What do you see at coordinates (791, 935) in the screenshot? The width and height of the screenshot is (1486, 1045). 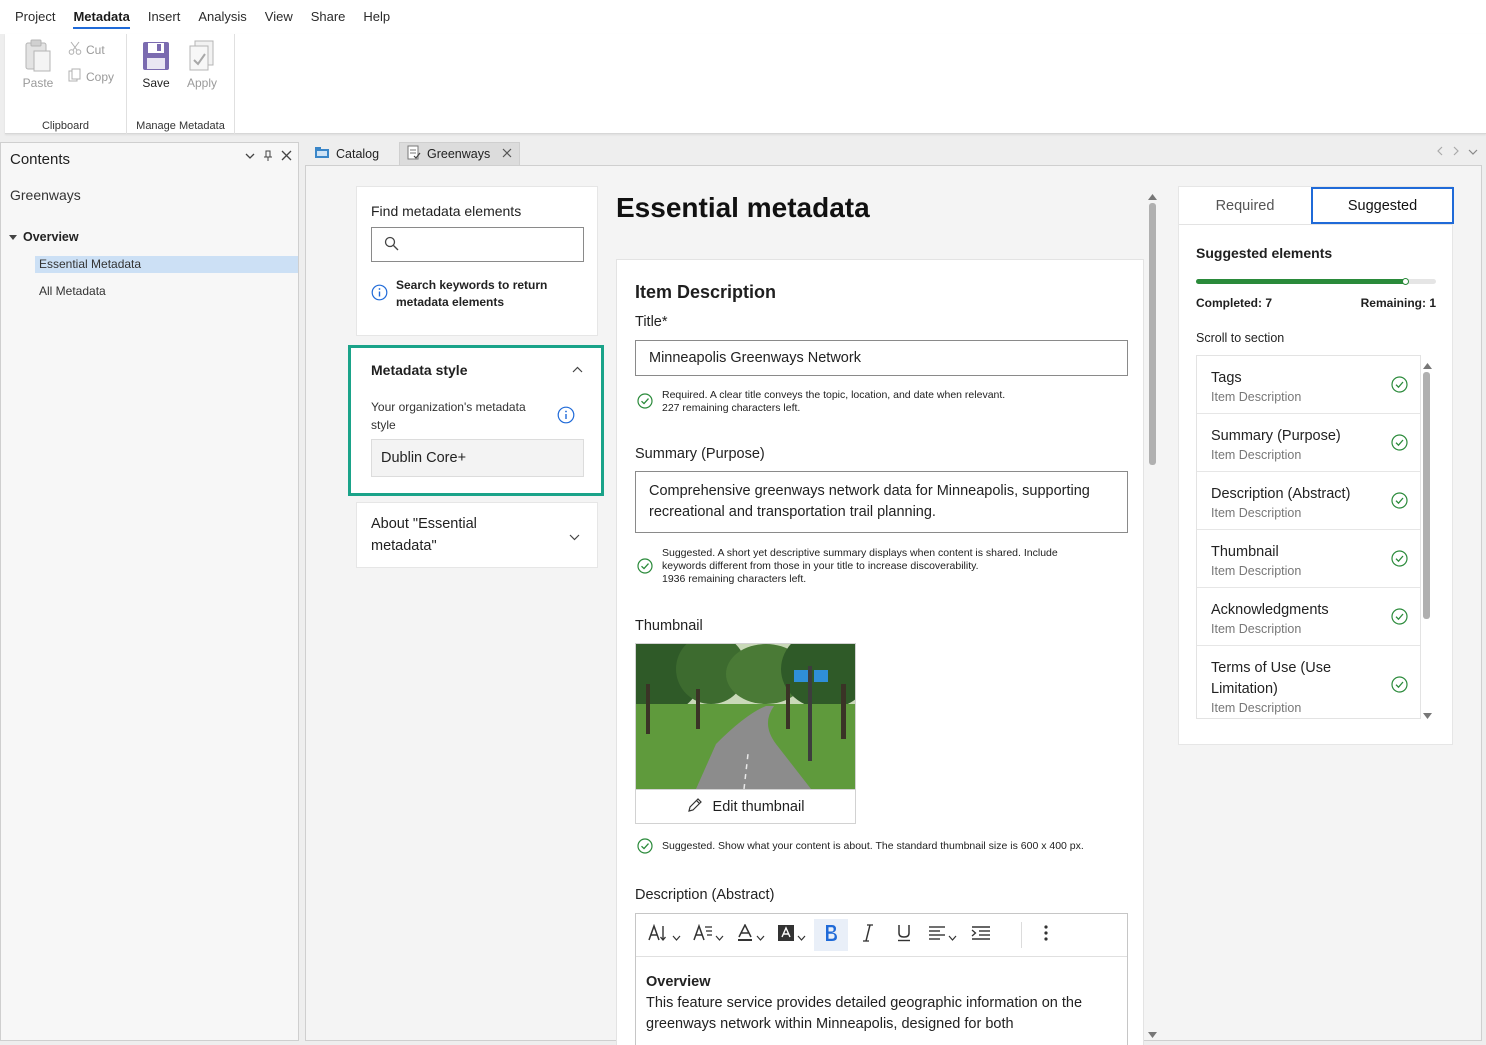 I see `highlight-color-button` at bounding box center [791, 935].